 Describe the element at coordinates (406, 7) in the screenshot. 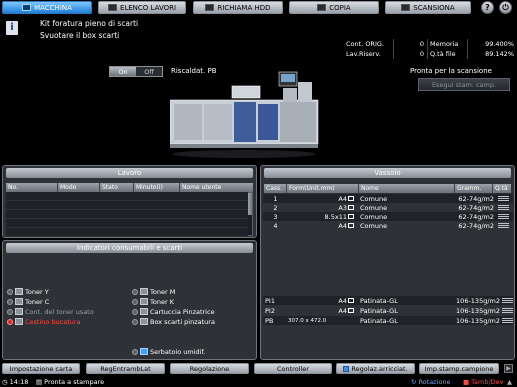

I see `scan-icon` at that location.